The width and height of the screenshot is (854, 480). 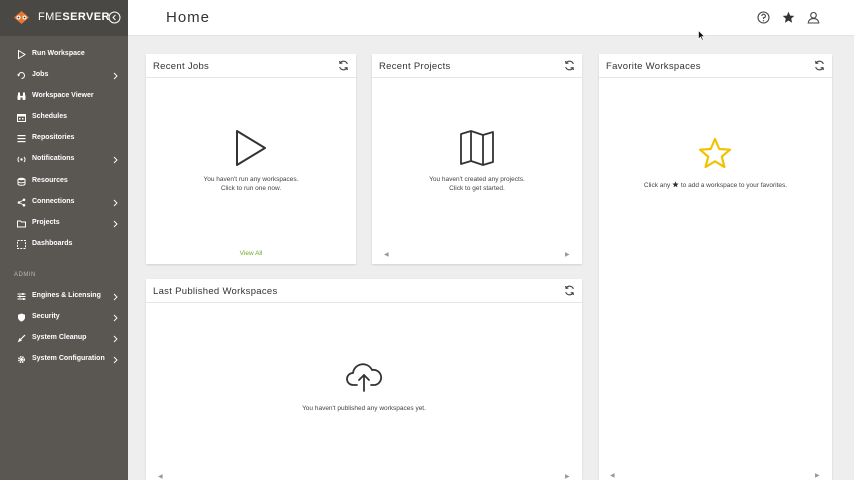 I want to click on sidebar-item-notifications: Notifications, so click(x=64, y=160).